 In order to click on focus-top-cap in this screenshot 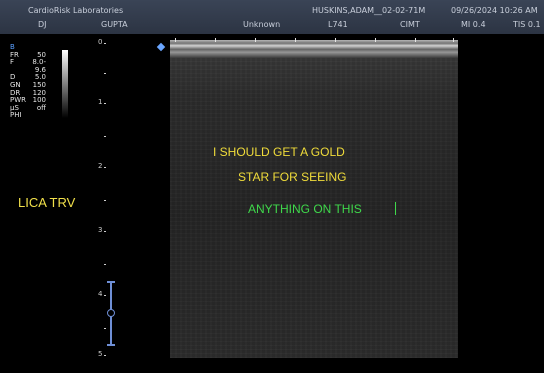, I will do `click(111, 282)`.